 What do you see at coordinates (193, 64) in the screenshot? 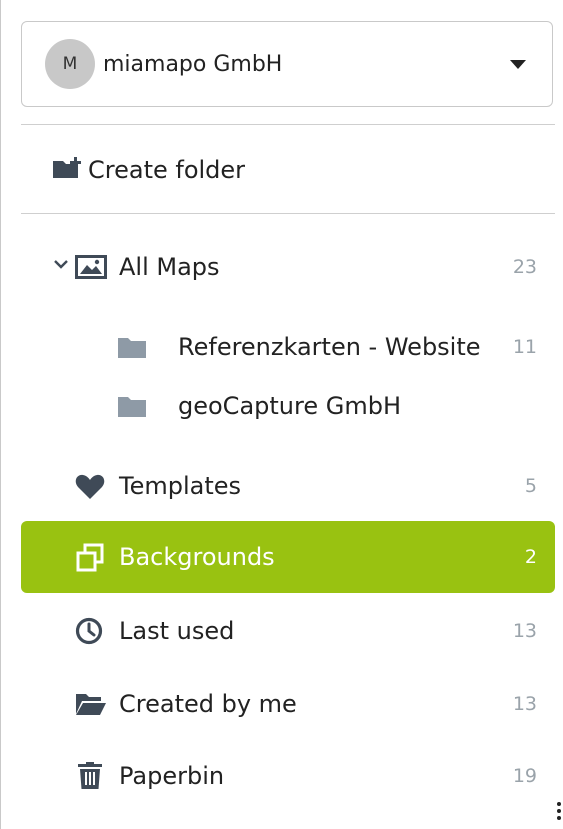
I see `account-name: miamapo GmbH` at bounding box center [193, 64].